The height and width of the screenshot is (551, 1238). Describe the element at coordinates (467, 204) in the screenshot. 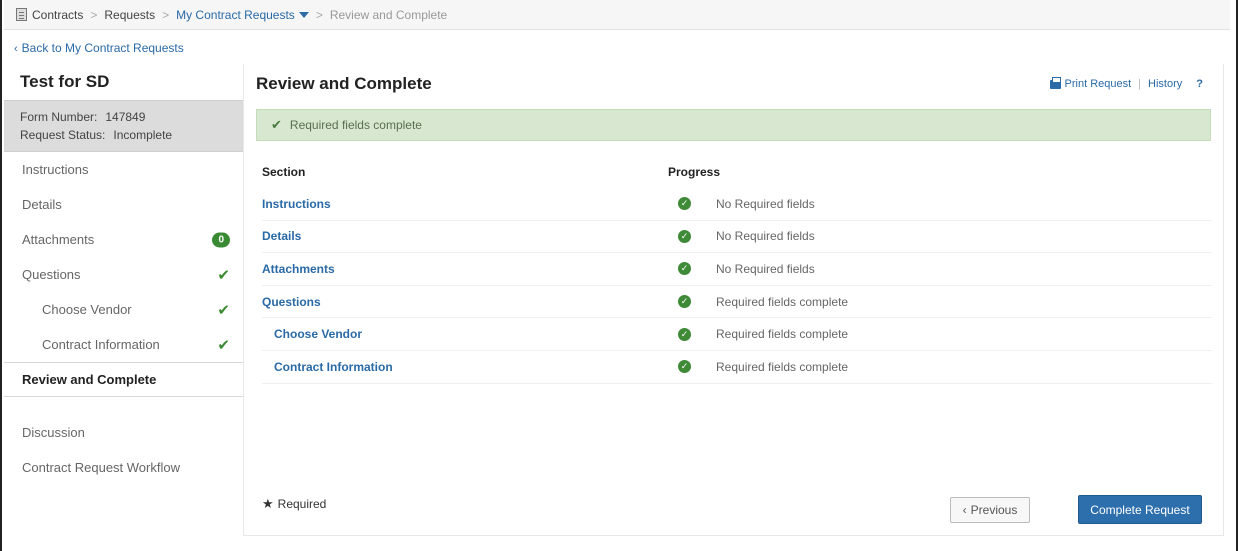

I see `section-link-instructions: Instructions` at that location.